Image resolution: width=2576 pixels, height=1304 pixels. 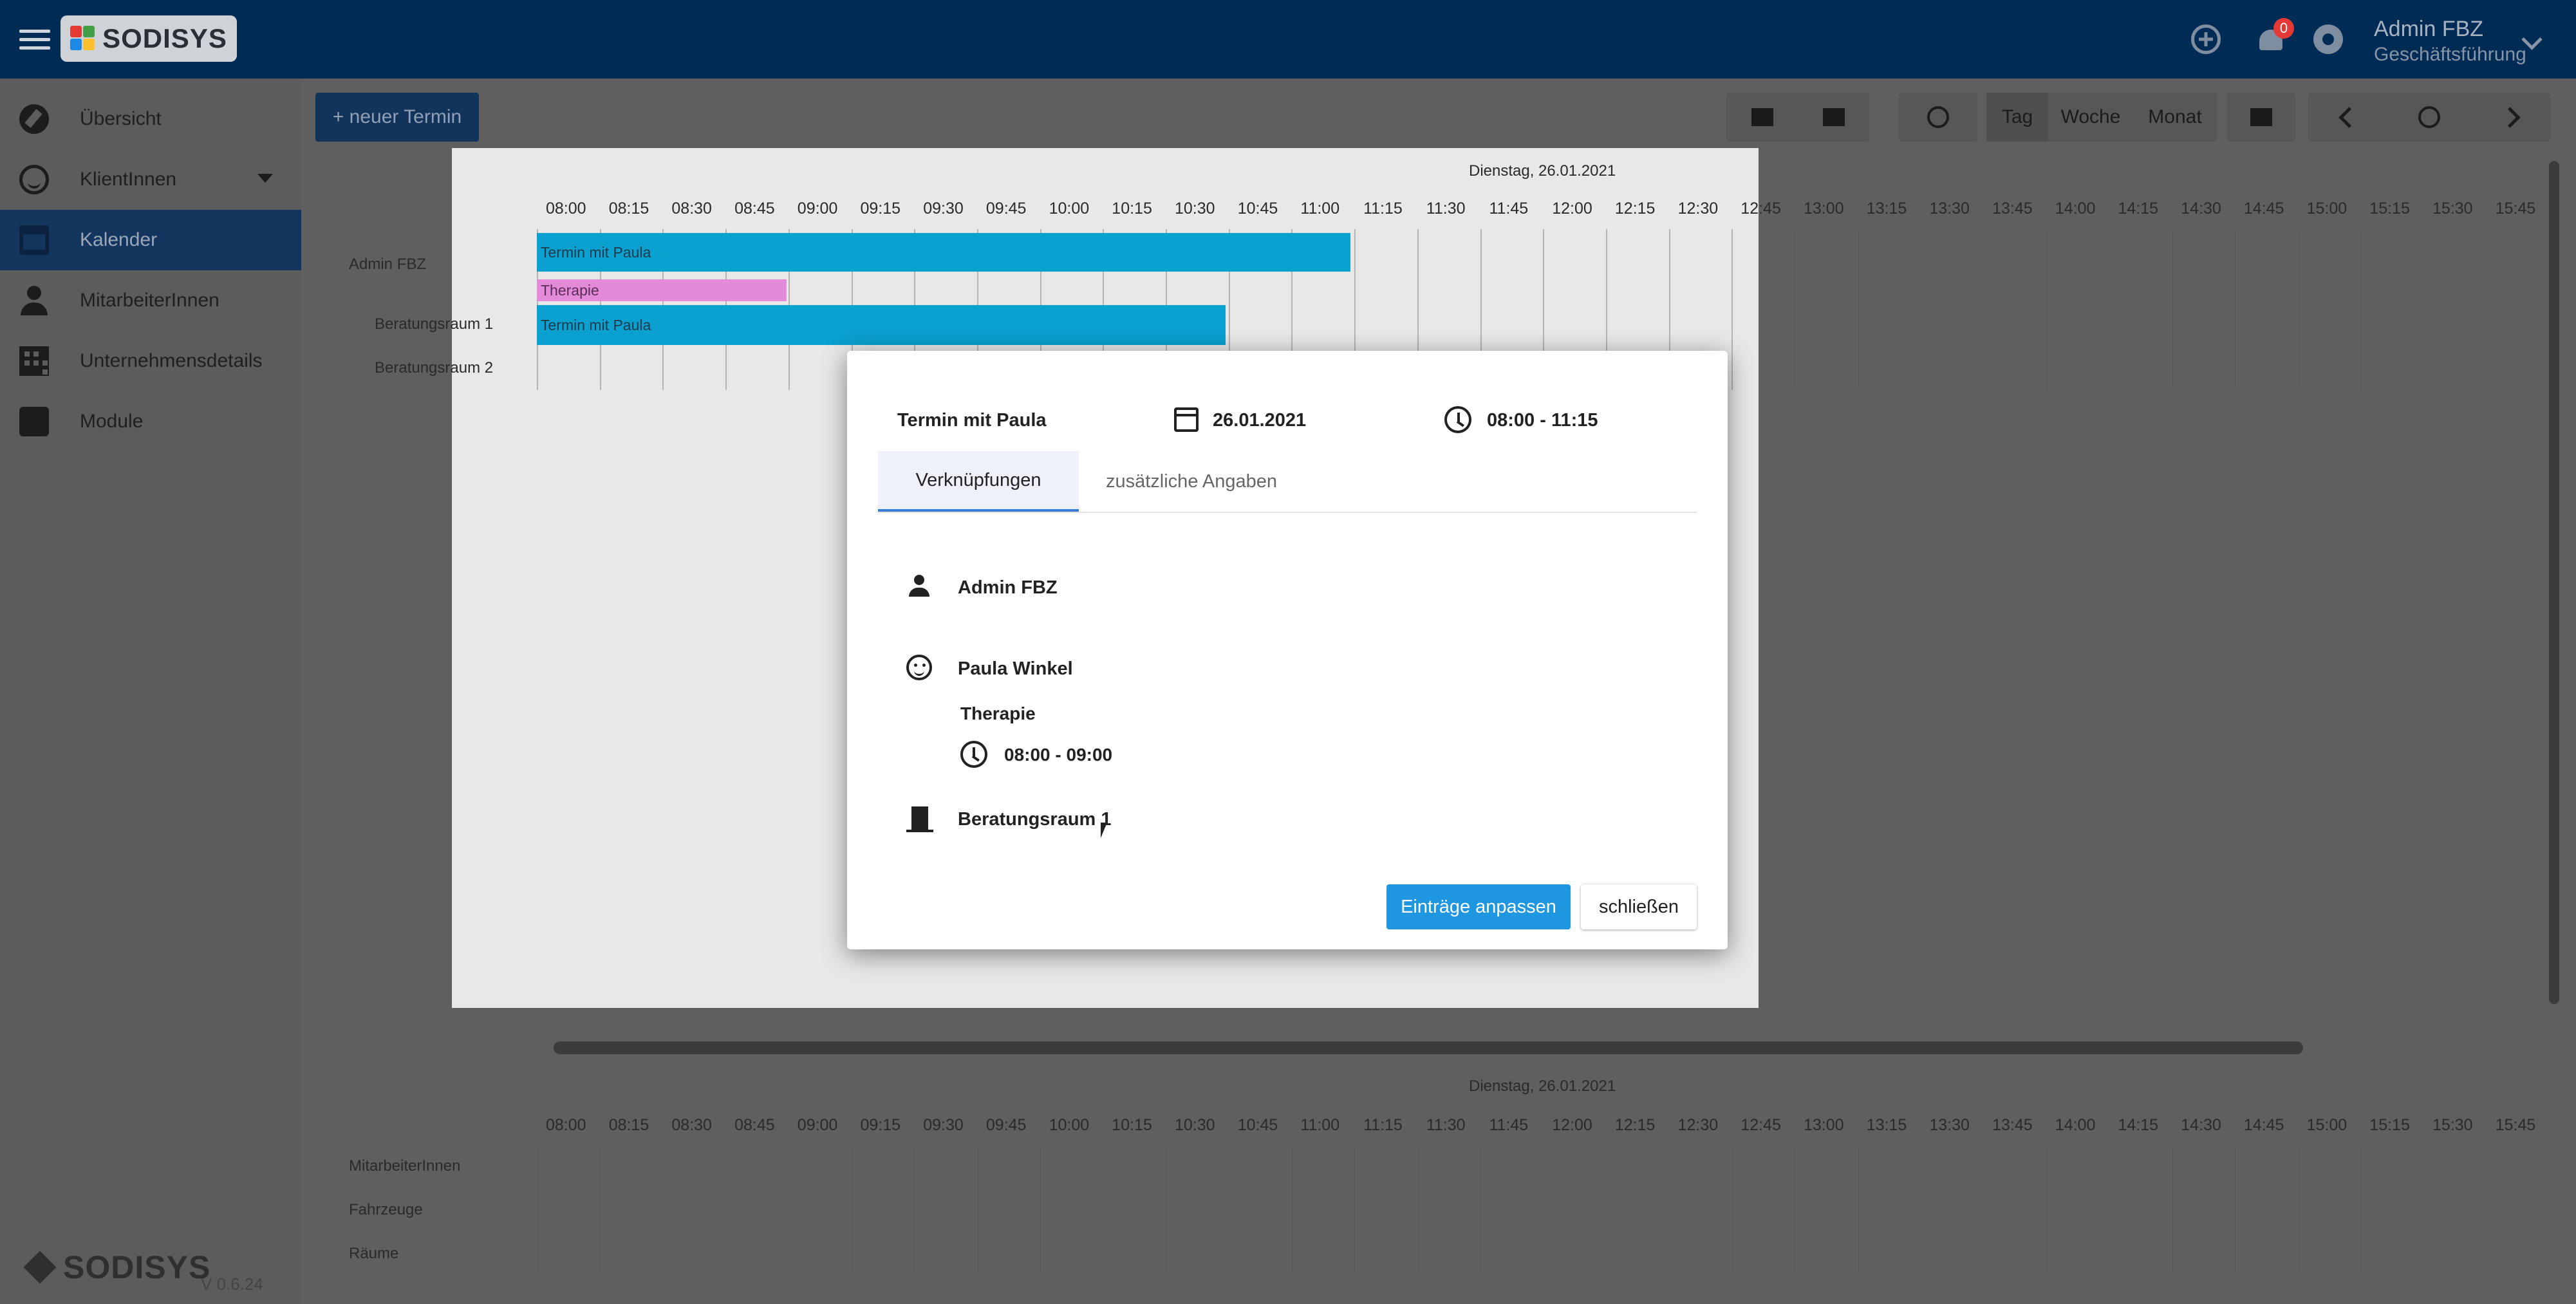 I want to click on logo-cube-icon, so click(x=40, y=1267).